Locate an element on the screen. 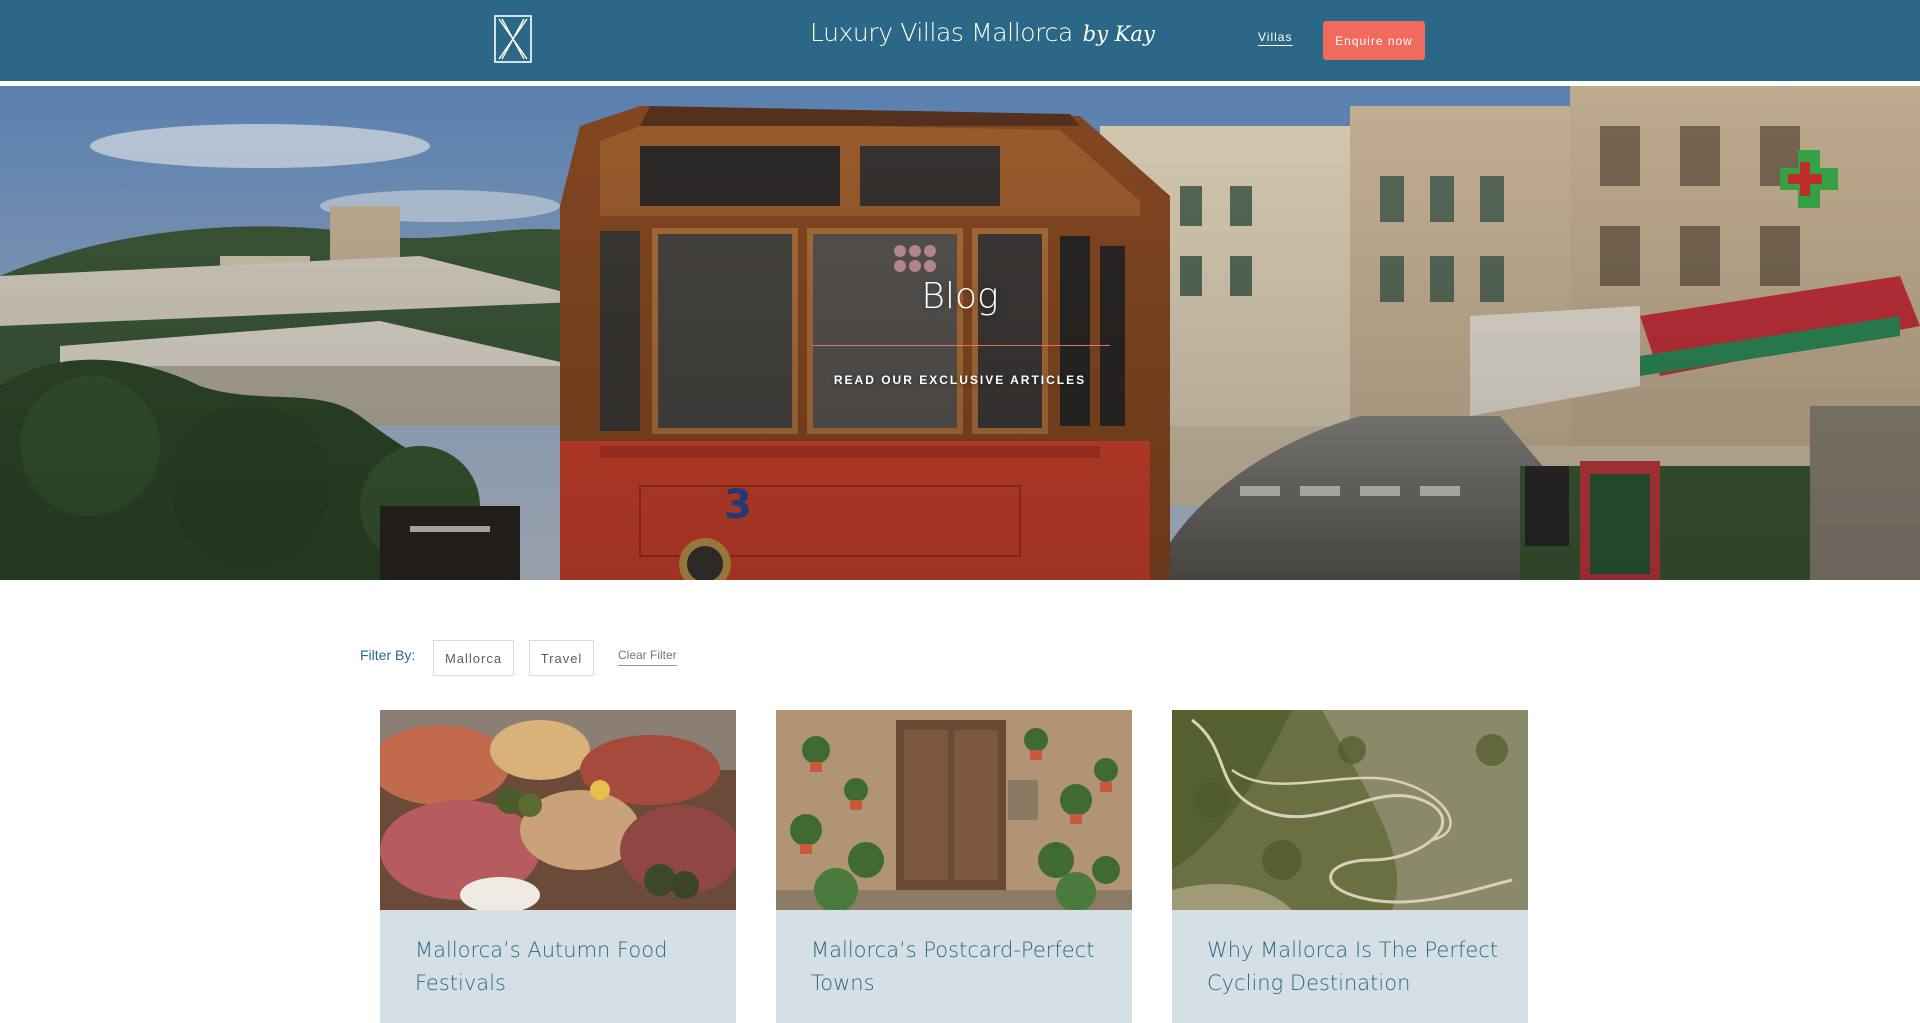 The image size is (1920, 1023). article-card: Mallorca’s Autumn Food Festivals is located at coordinates (558, 866).